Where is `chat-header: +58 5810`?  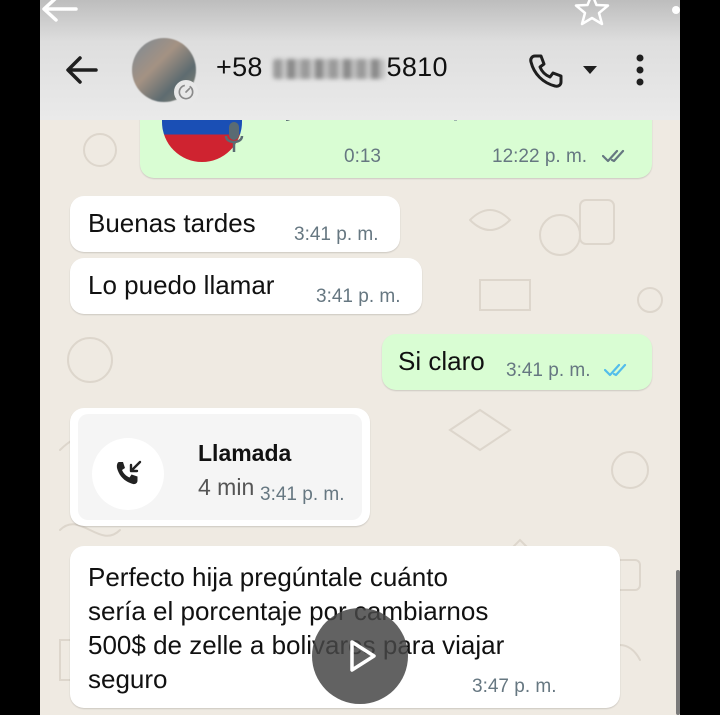
chat-header: +58 5810 is located at coordinates (360, 60).